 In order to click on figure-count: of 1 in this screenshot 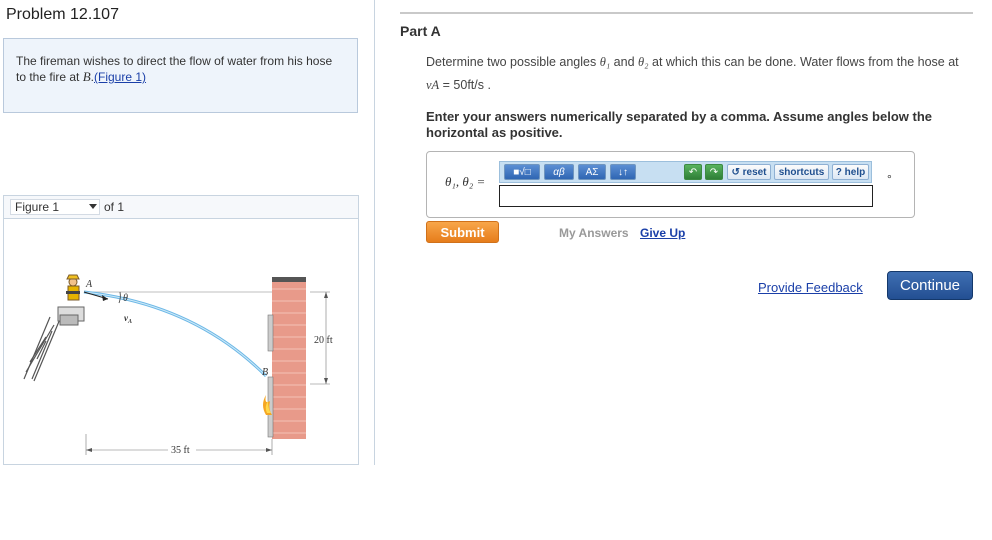, I will do `click(114, 207)`.